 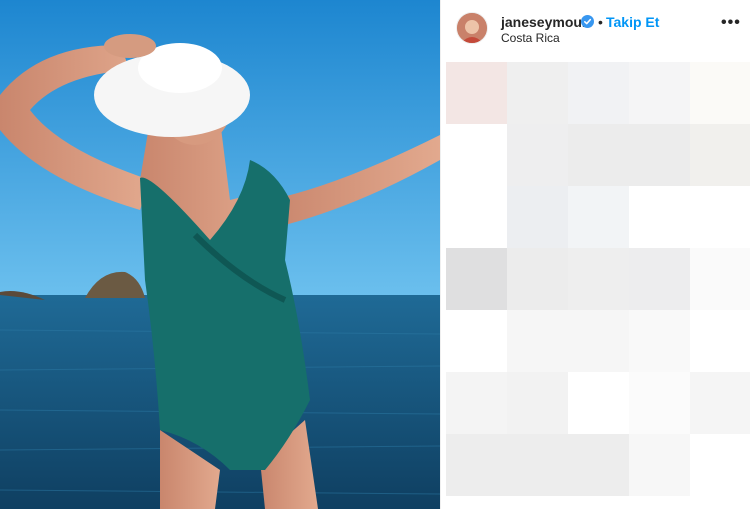 What do you see at coordinates (595, 30) in the screenshot?
I see `post-header: janeseymour • Takip Et Costa Rica •••` at bounding box center [595, 30].